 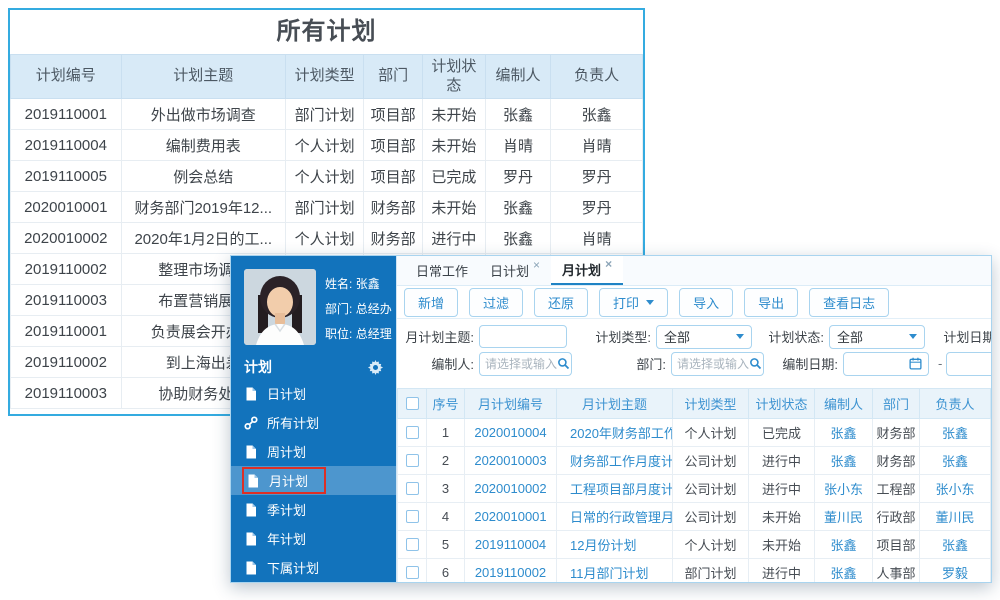 I want to click on owner-link: 罗毅, so click(x=955, y=570).